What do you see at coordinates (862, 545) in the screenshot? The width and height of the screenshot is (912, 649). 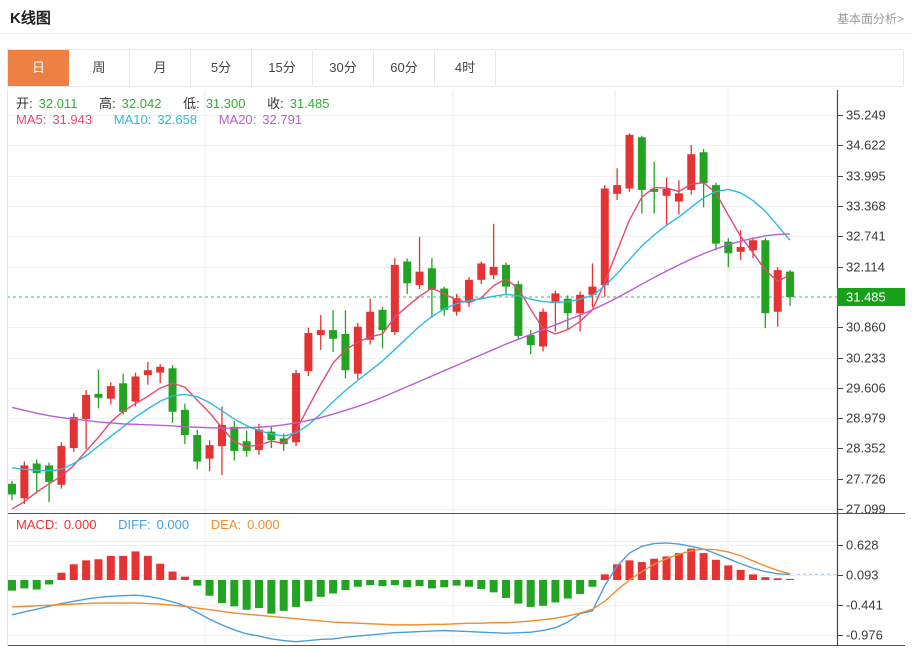 I see `macd-tick-label: 0.628` at bounding box center [862, 545].